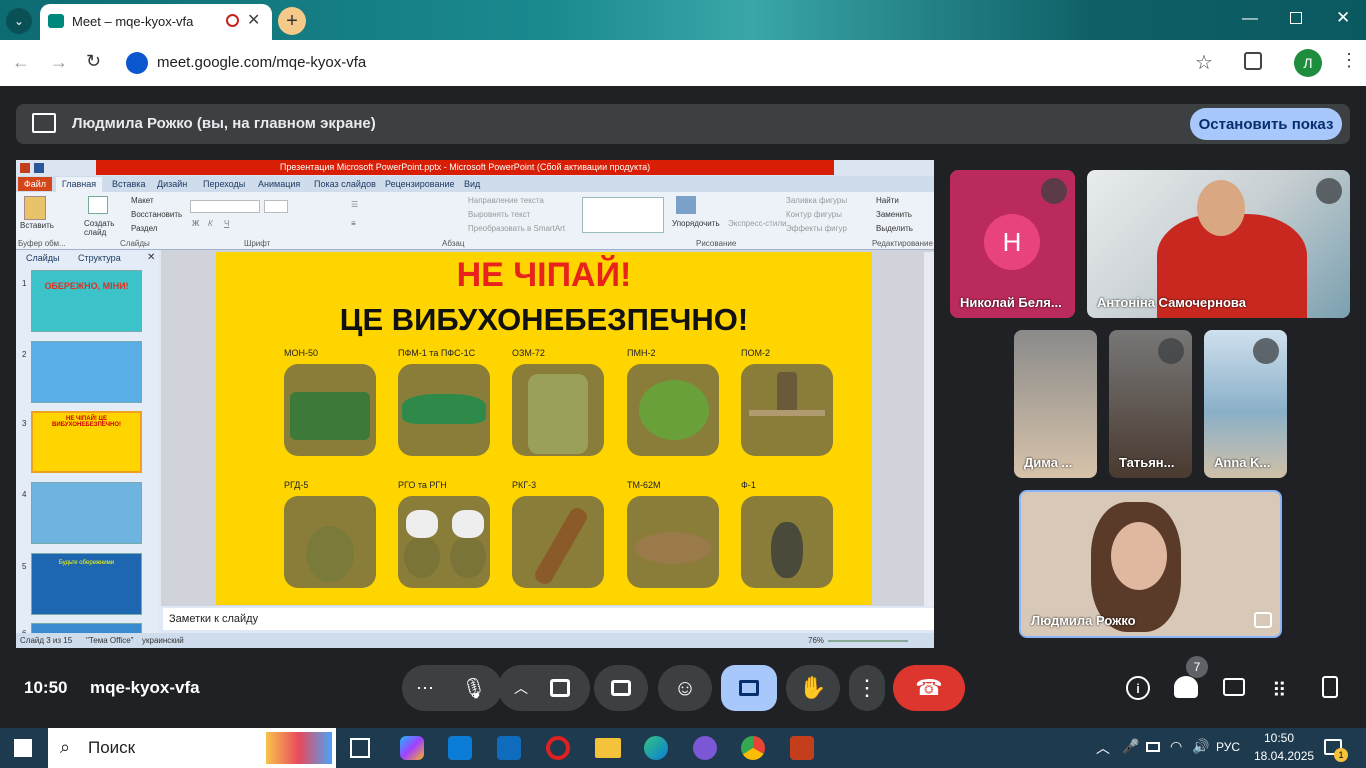 The height and width of the screenshot is (768, 1366). Describe the element at coordinates (354, 204) in the screenshot. I see `bullets-icon: ☰` at that location.